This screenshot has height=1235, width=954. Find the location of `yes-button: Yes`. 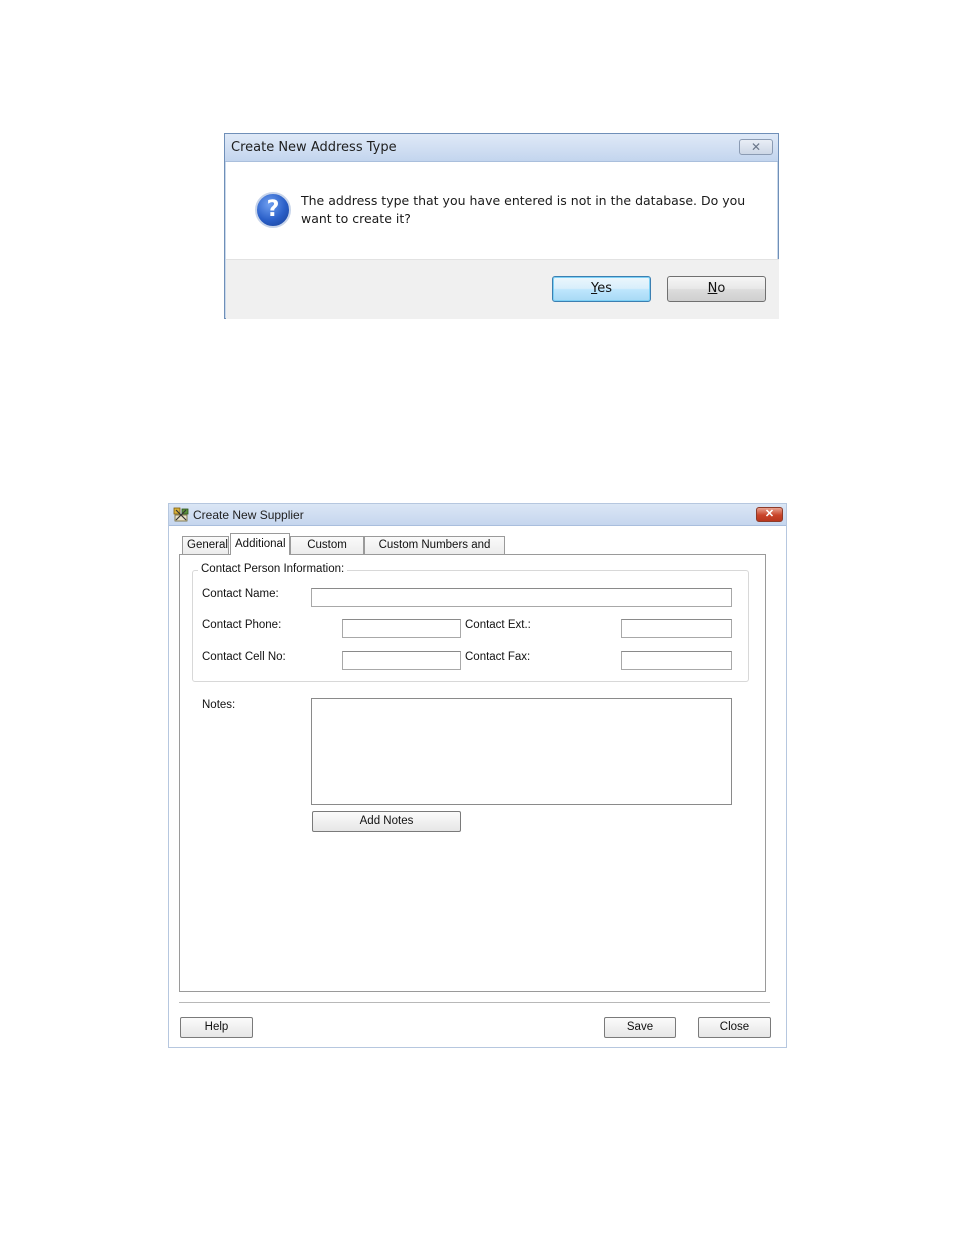

yes-button: Yes is located at coordinates (601, 289).